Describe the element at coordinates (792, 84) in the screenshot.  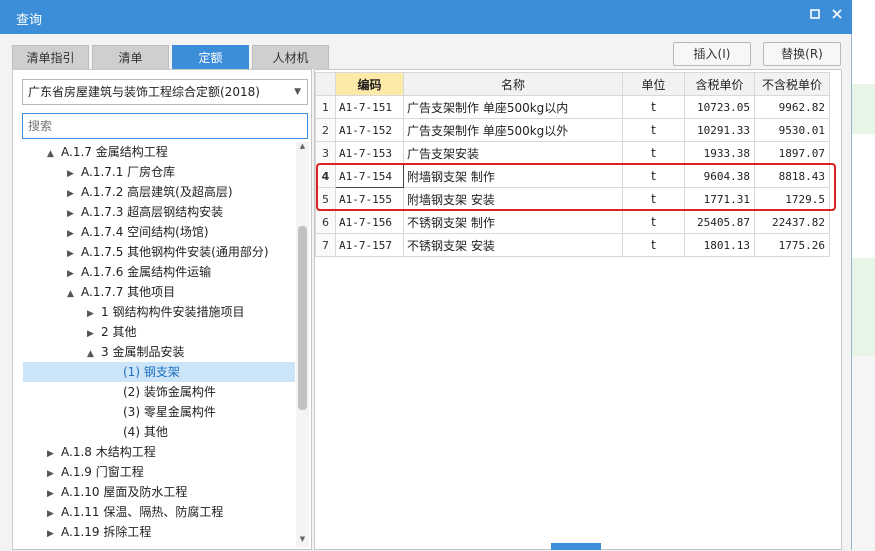
I see `column-header-notax-price: 不含税单价` at that location.